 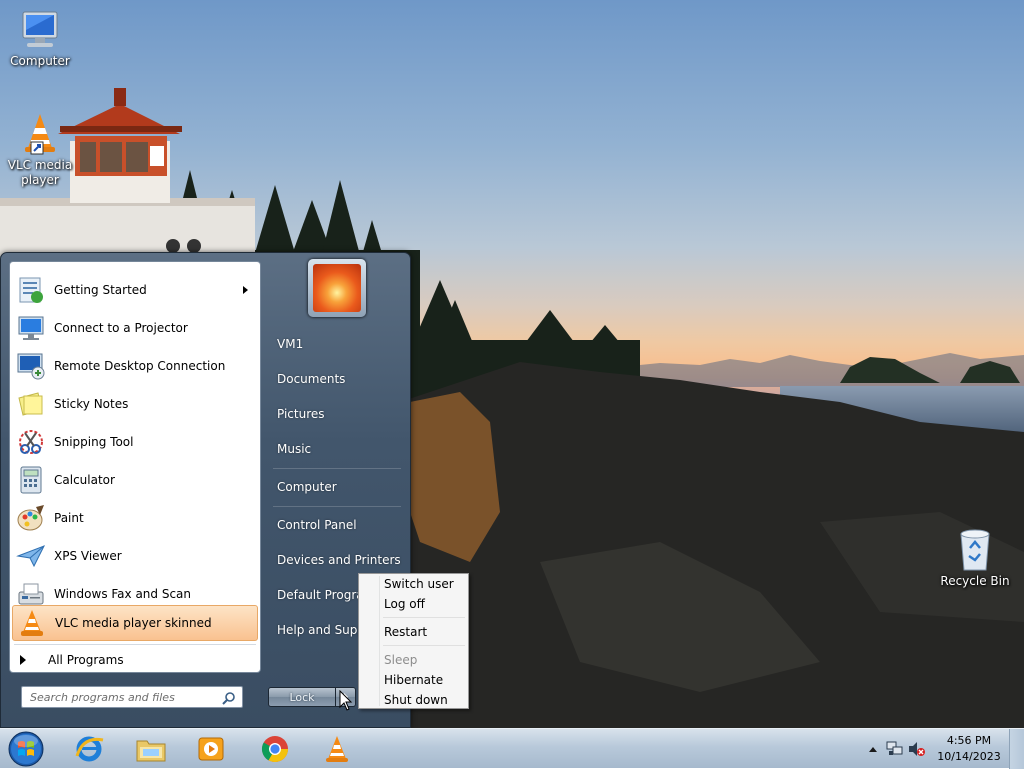 I want to click on recycle-bin-icon, so click(x=975, y=550).